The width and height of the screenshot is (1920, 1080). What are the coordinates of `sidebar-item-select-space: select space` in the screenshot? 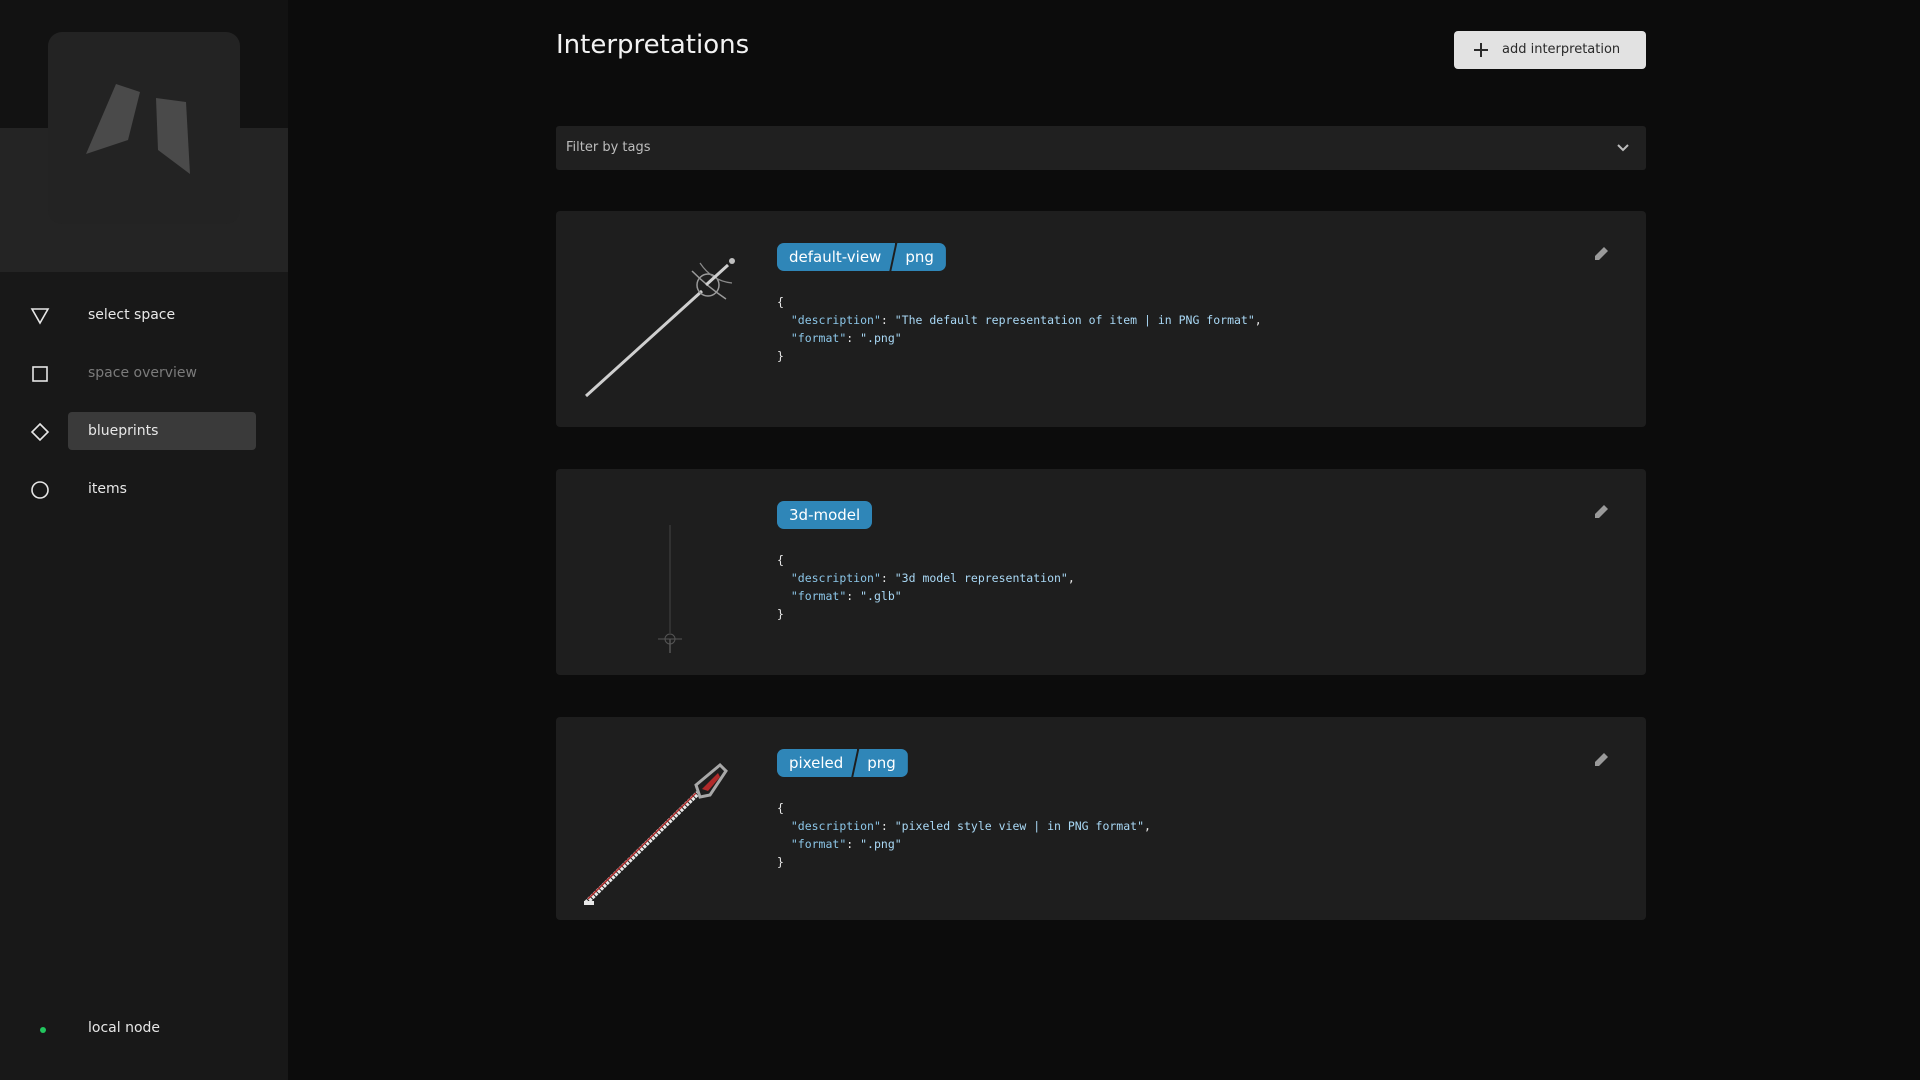 It's located at (144, 316).